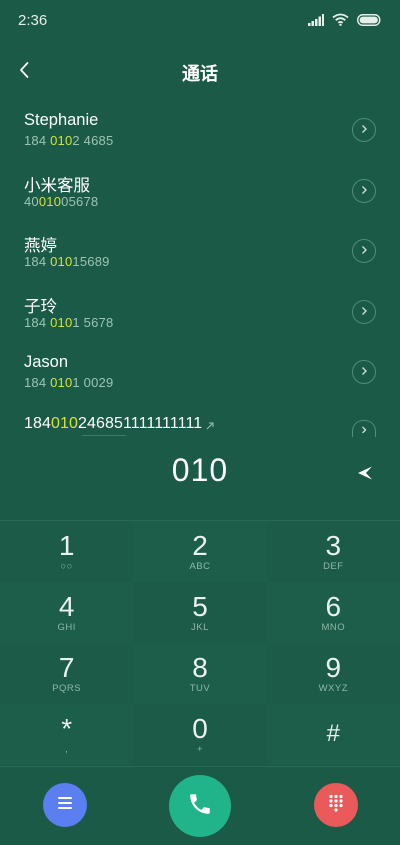 The width and height of the screenshot is (400, 845). I want to click on contact-row: 燕婷 184 01015689, so click(200, 251).